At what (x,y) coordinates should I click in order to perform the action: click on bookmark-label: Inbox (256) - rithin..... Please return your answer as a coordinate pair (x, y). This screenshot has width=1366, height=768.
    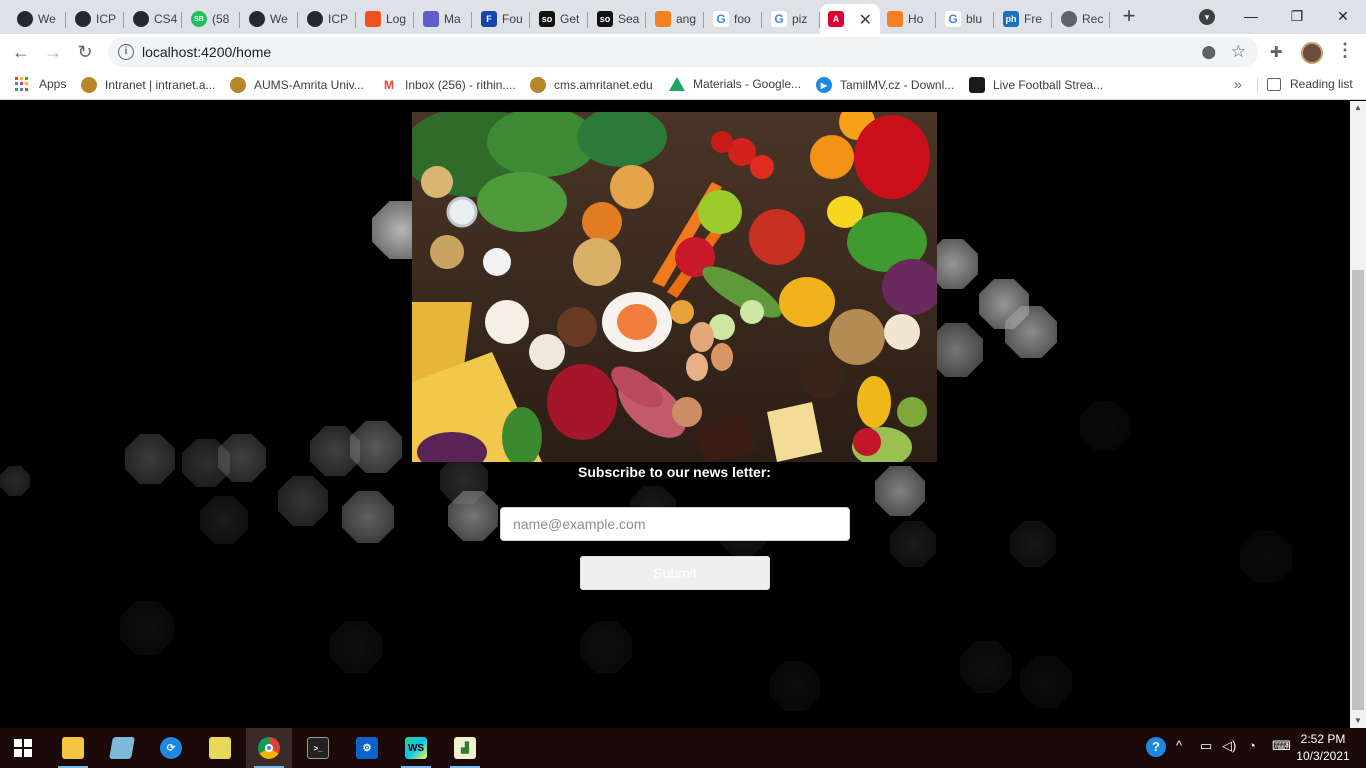
    Looking at the image, I should click on (460, 85).